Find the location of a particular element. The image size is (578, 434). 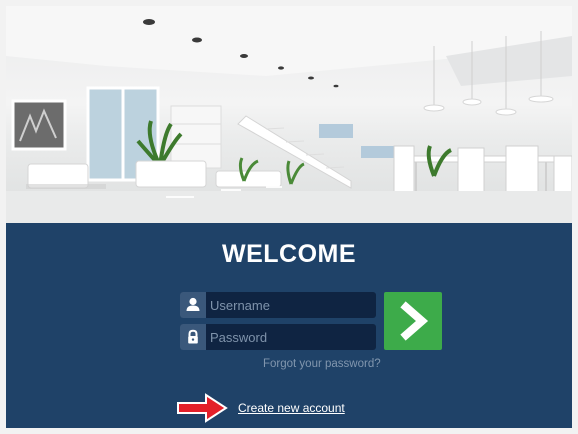

lock-icon is located at coordinates (193, 337).